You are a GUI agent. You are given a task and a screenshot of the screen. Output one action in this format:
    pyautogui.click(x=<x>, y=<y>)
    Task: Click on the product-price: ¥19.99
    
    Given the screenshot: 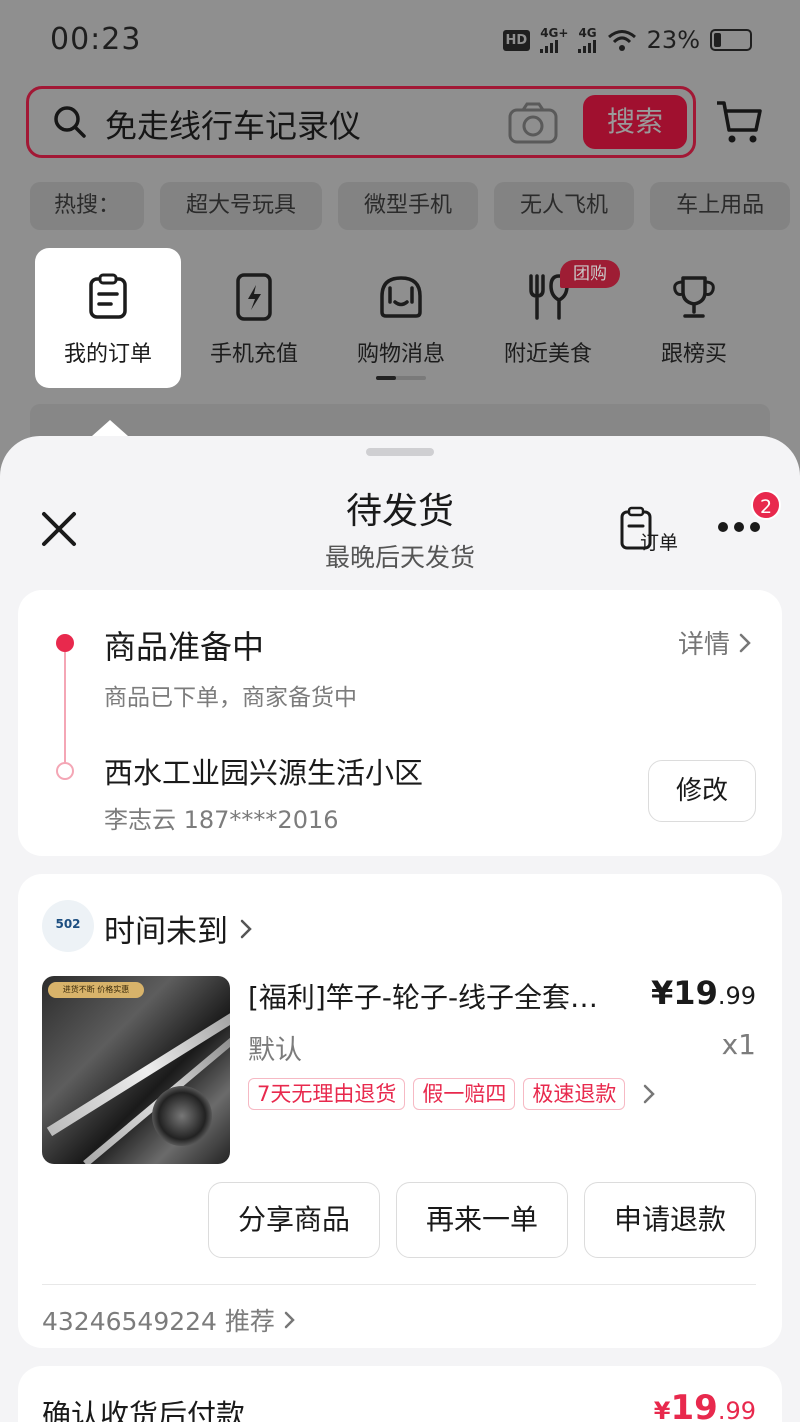 What is the action you would take?
    pyautogui.click(x=703, y=993)
    